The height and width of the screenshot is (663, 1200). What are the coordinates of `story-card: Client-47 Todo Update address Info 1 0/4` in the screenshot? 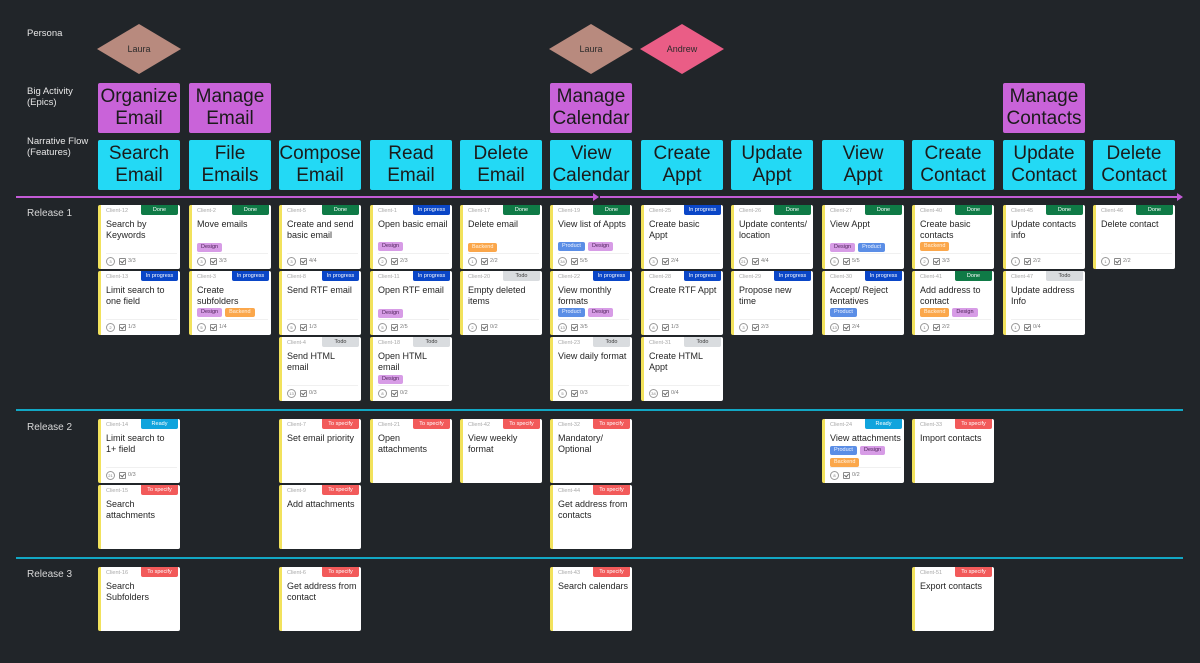 It's located at (1044, 303).